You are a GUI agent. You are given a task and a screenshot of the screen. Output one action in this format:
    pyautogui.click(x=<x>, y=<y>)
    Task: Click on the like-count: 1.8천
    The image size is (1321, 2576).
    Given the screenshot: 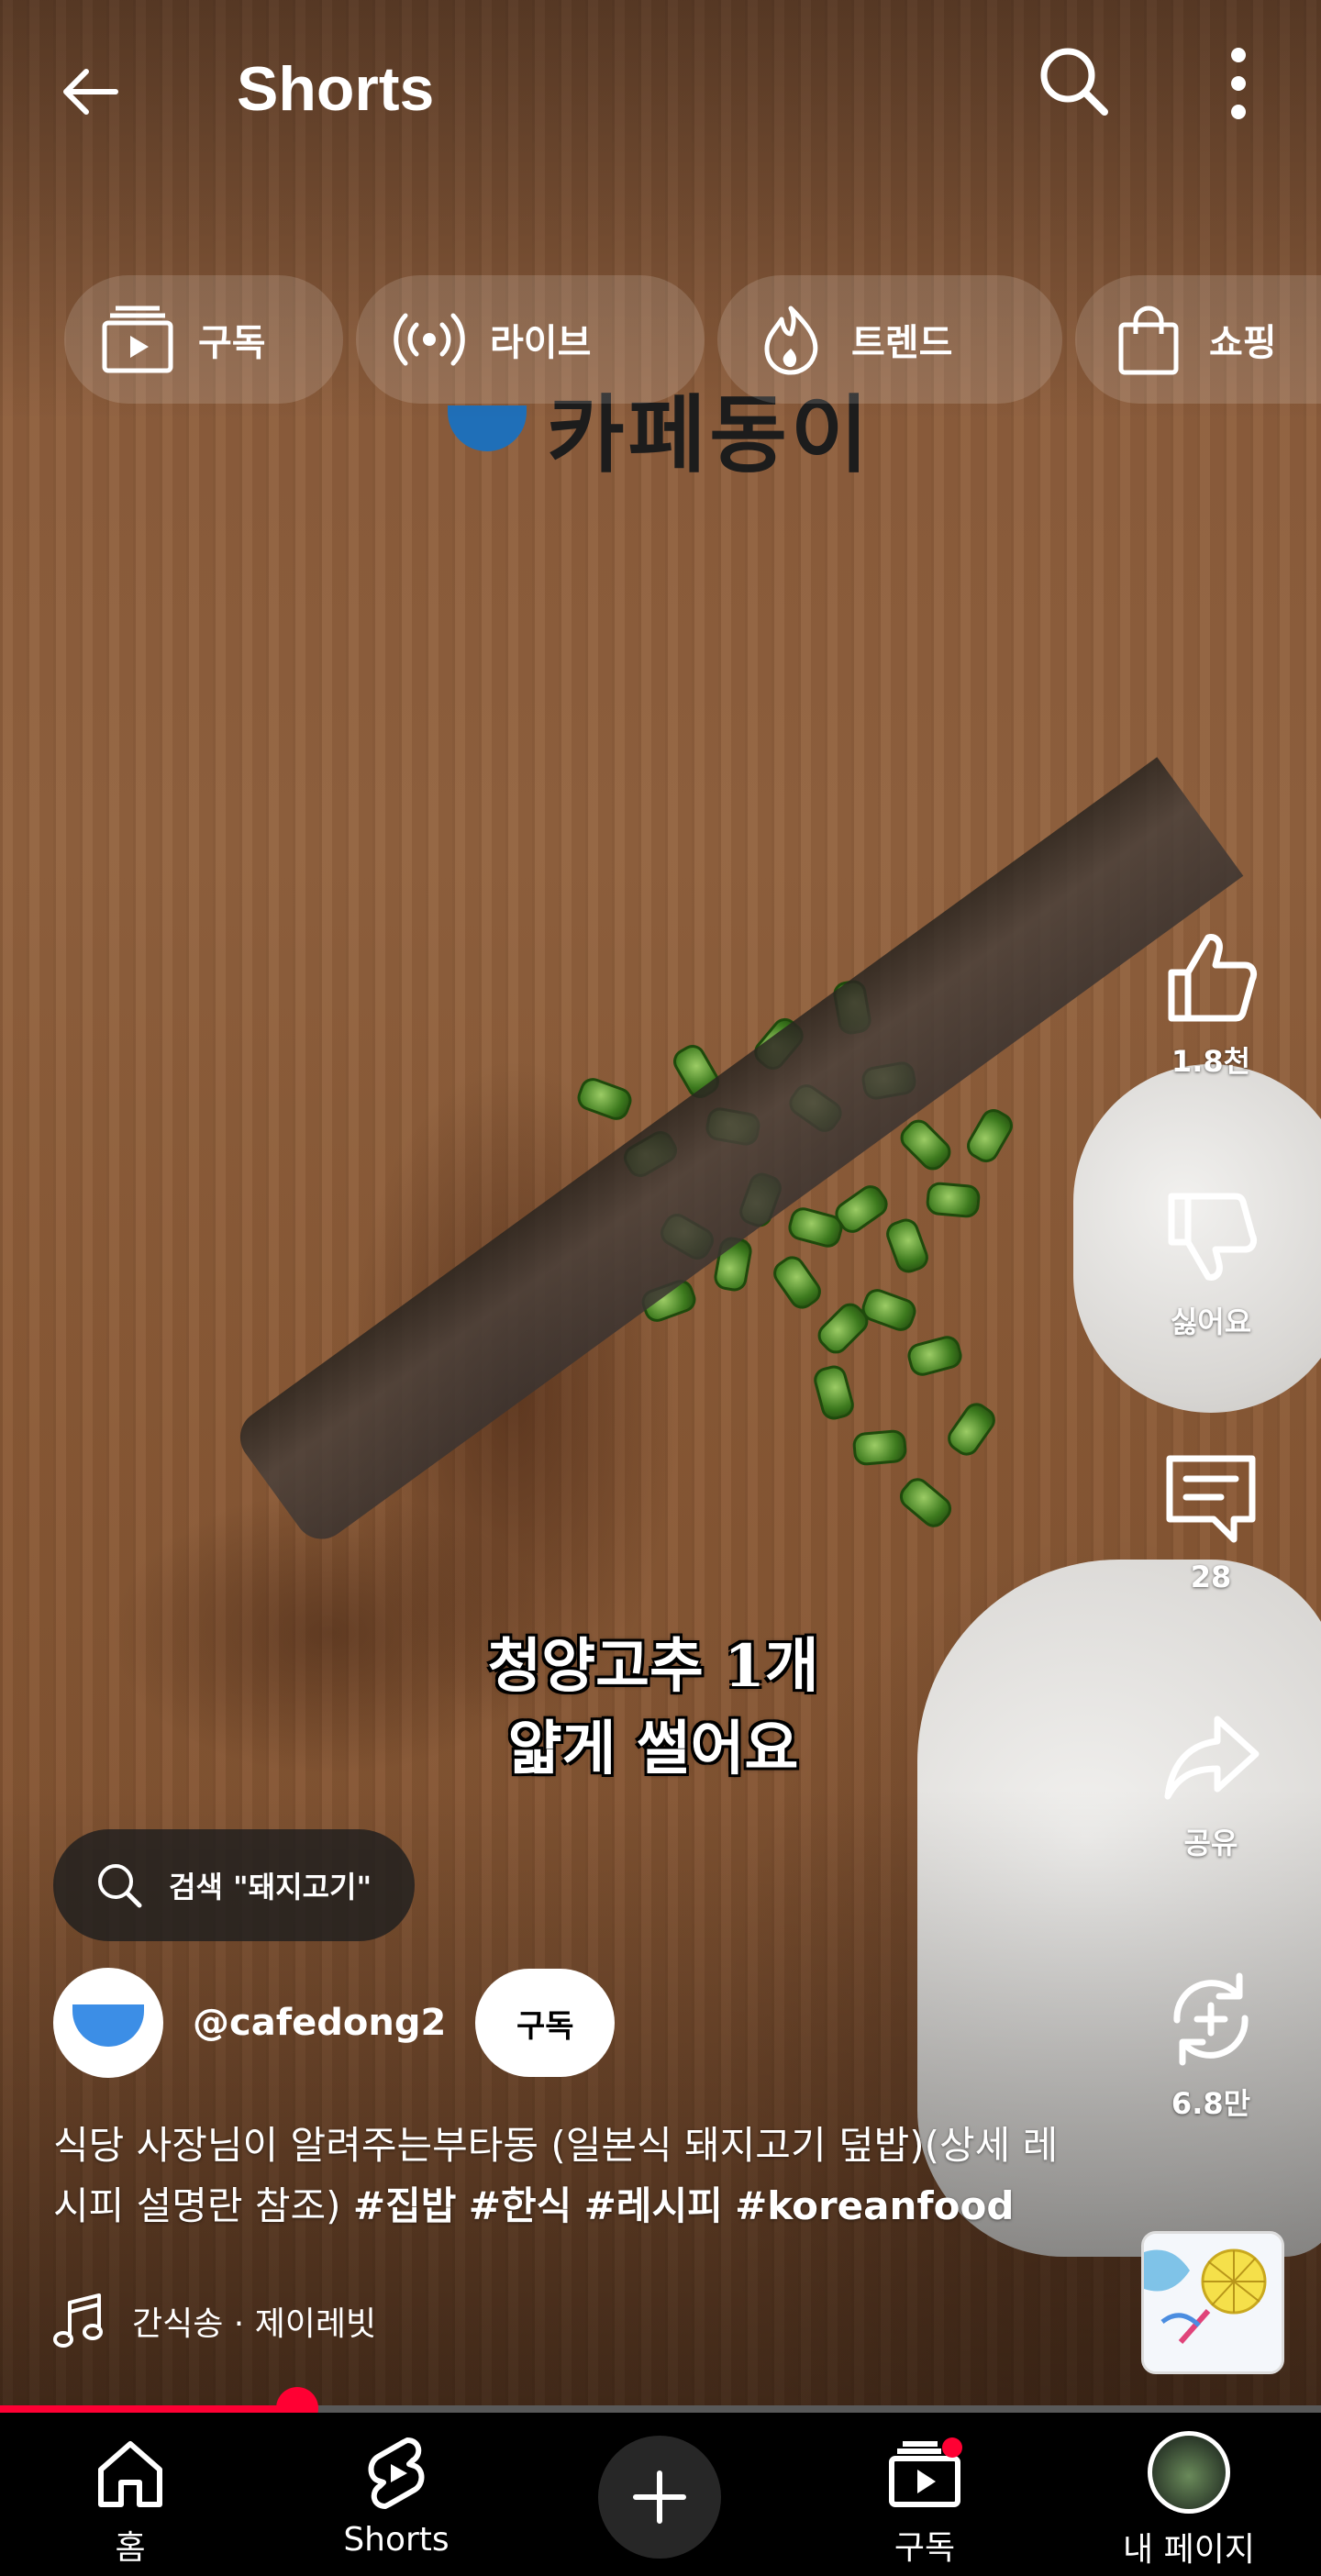 What is the action you would take?
    pyautogui.click(x=1211, y=1061)
    